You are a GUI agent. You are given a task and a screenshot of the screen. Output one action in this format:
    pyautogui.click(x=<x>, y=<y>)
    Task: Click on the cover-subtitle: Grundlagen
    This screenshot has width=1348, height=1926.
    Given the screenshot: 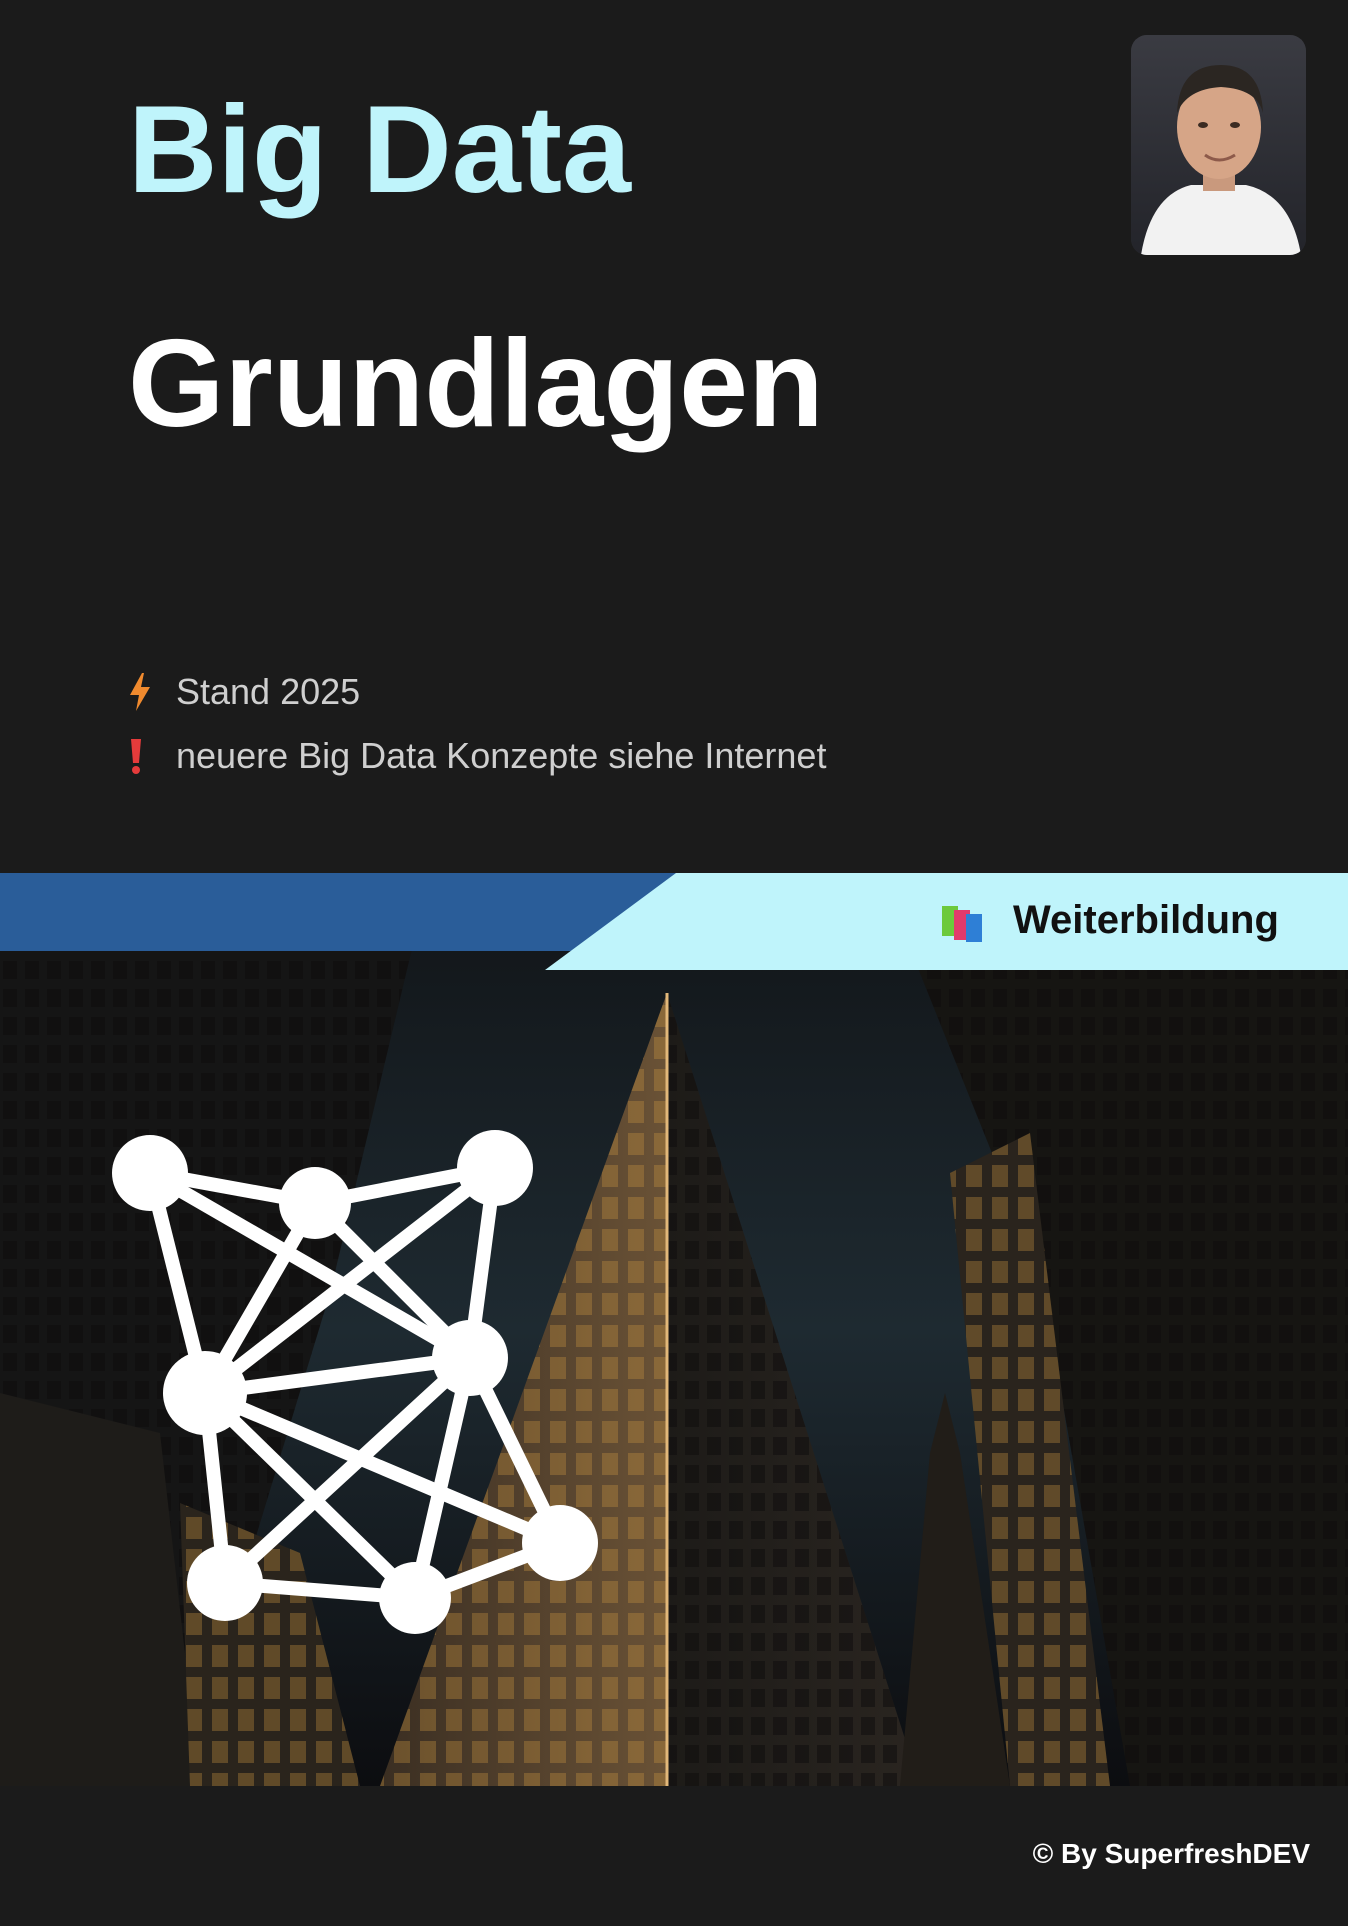 What is the action you would take?
    pyautogui.click(x=476, y=384)
    